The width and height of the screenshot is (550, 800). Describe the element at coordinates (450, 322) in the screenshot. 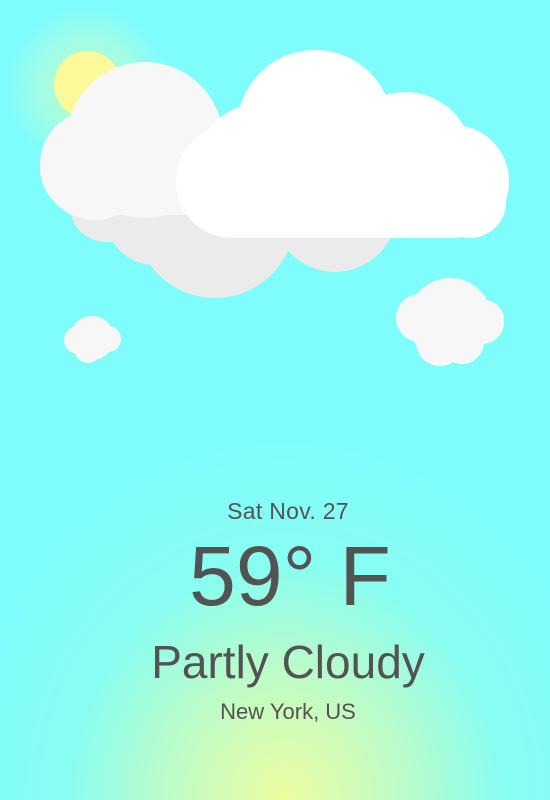

I see `small-cloud-right-icon` at that location.